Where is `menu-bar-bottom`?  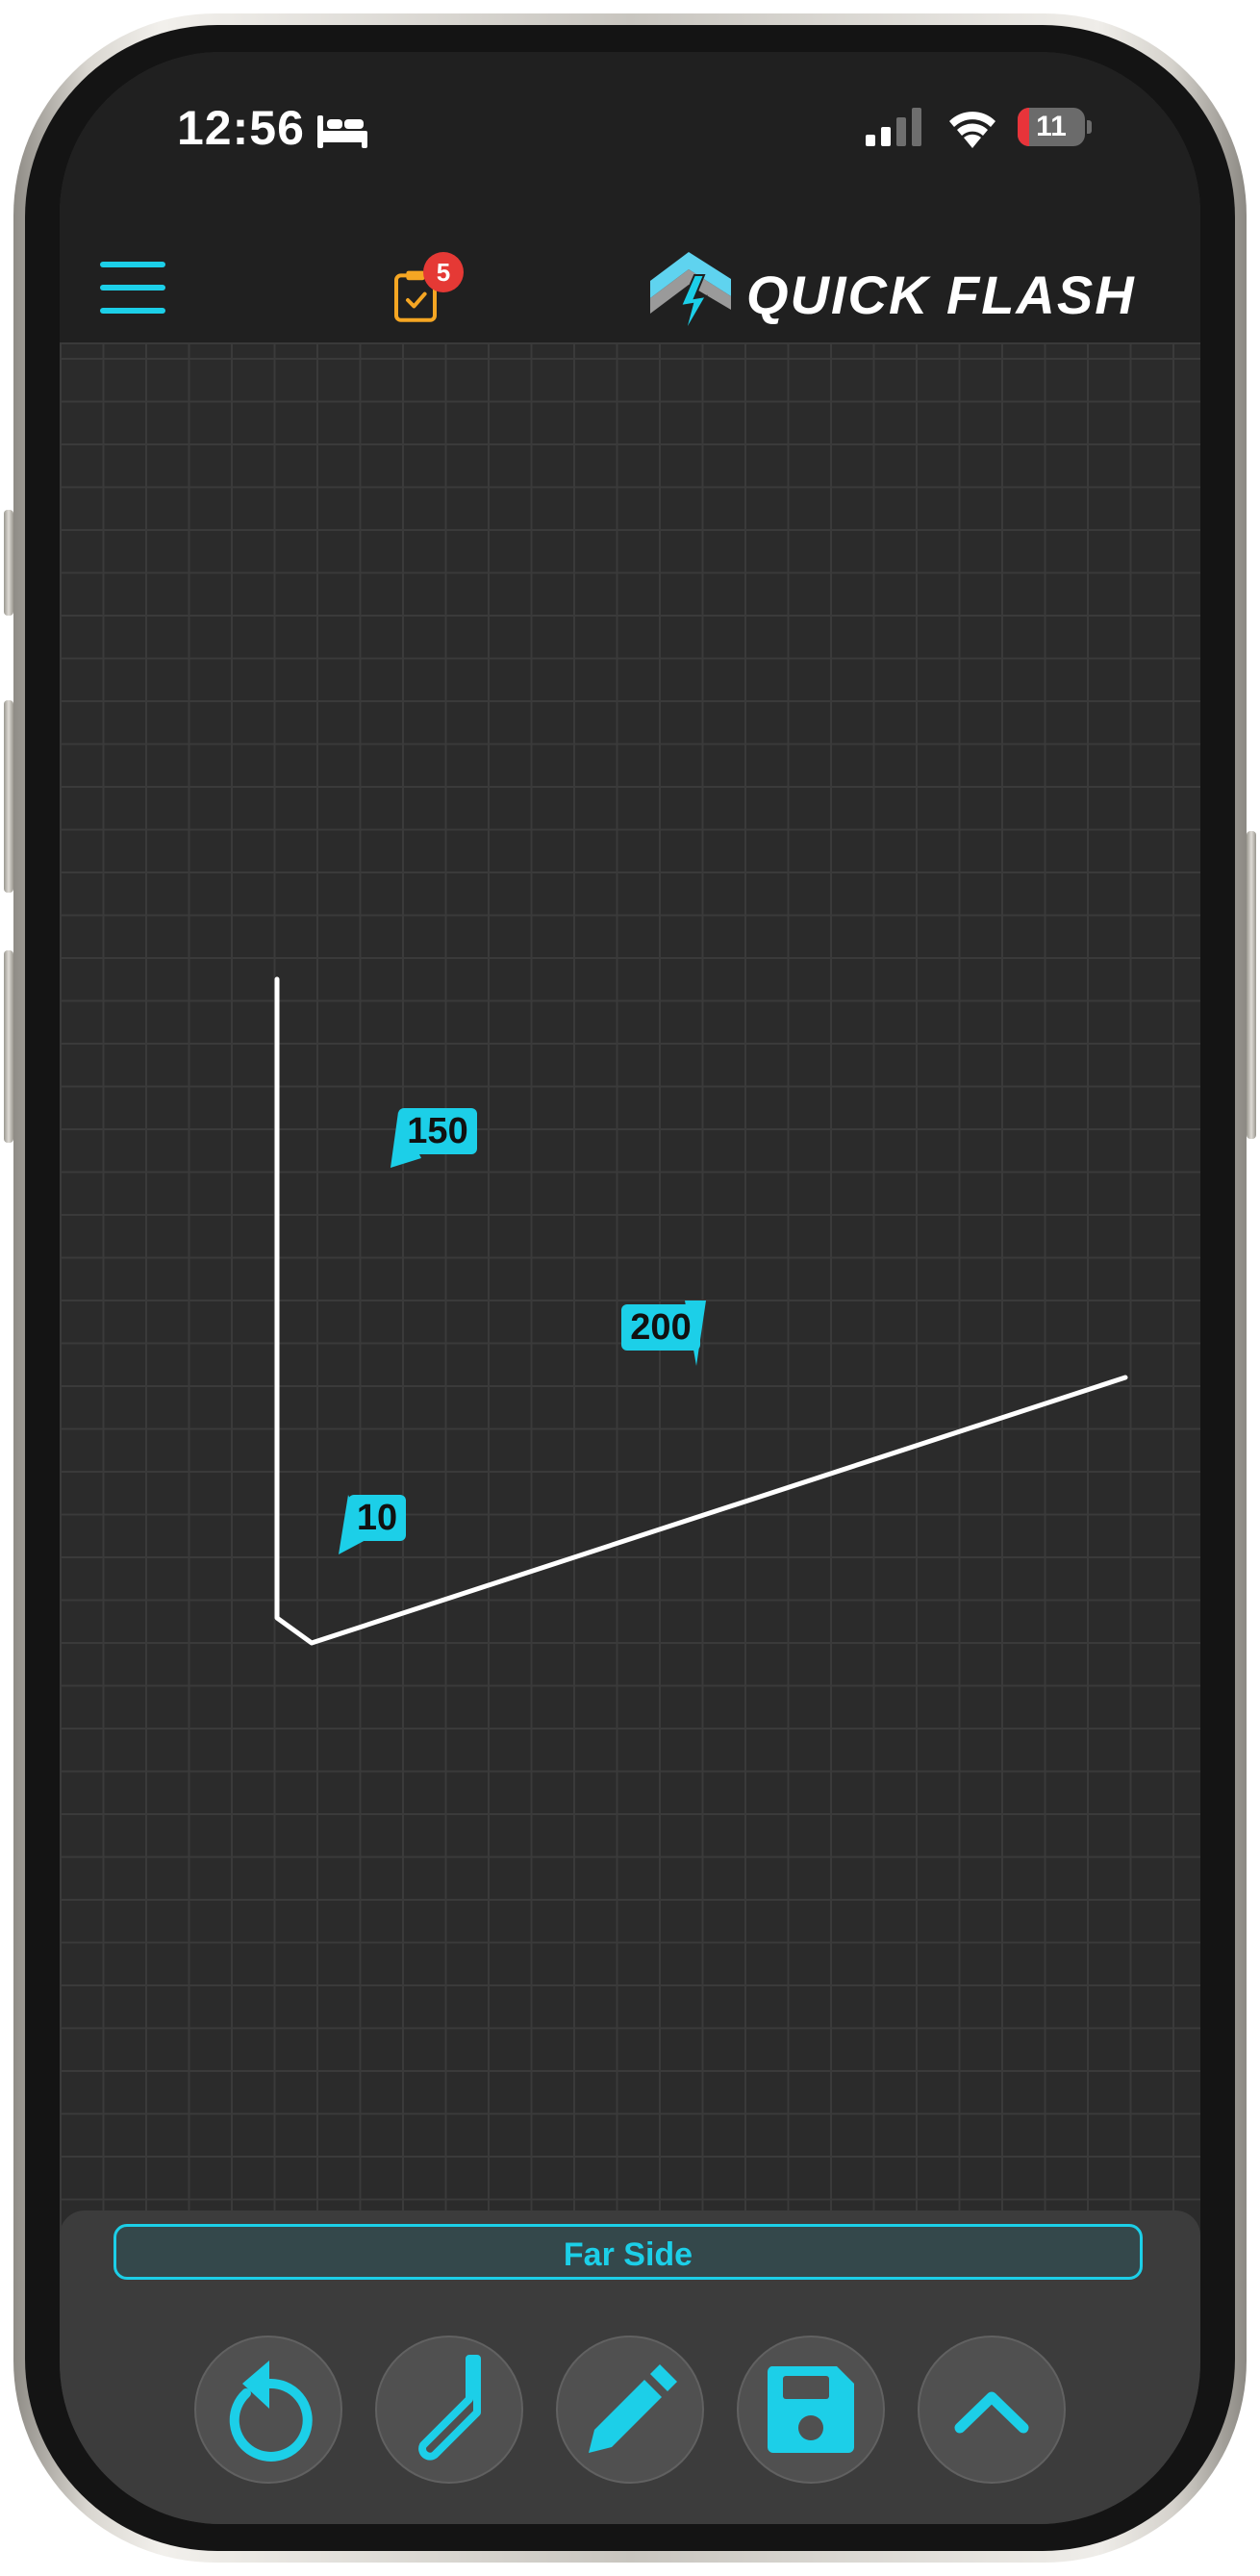 menu-bar-bottom is located at coordinates (132, 311).